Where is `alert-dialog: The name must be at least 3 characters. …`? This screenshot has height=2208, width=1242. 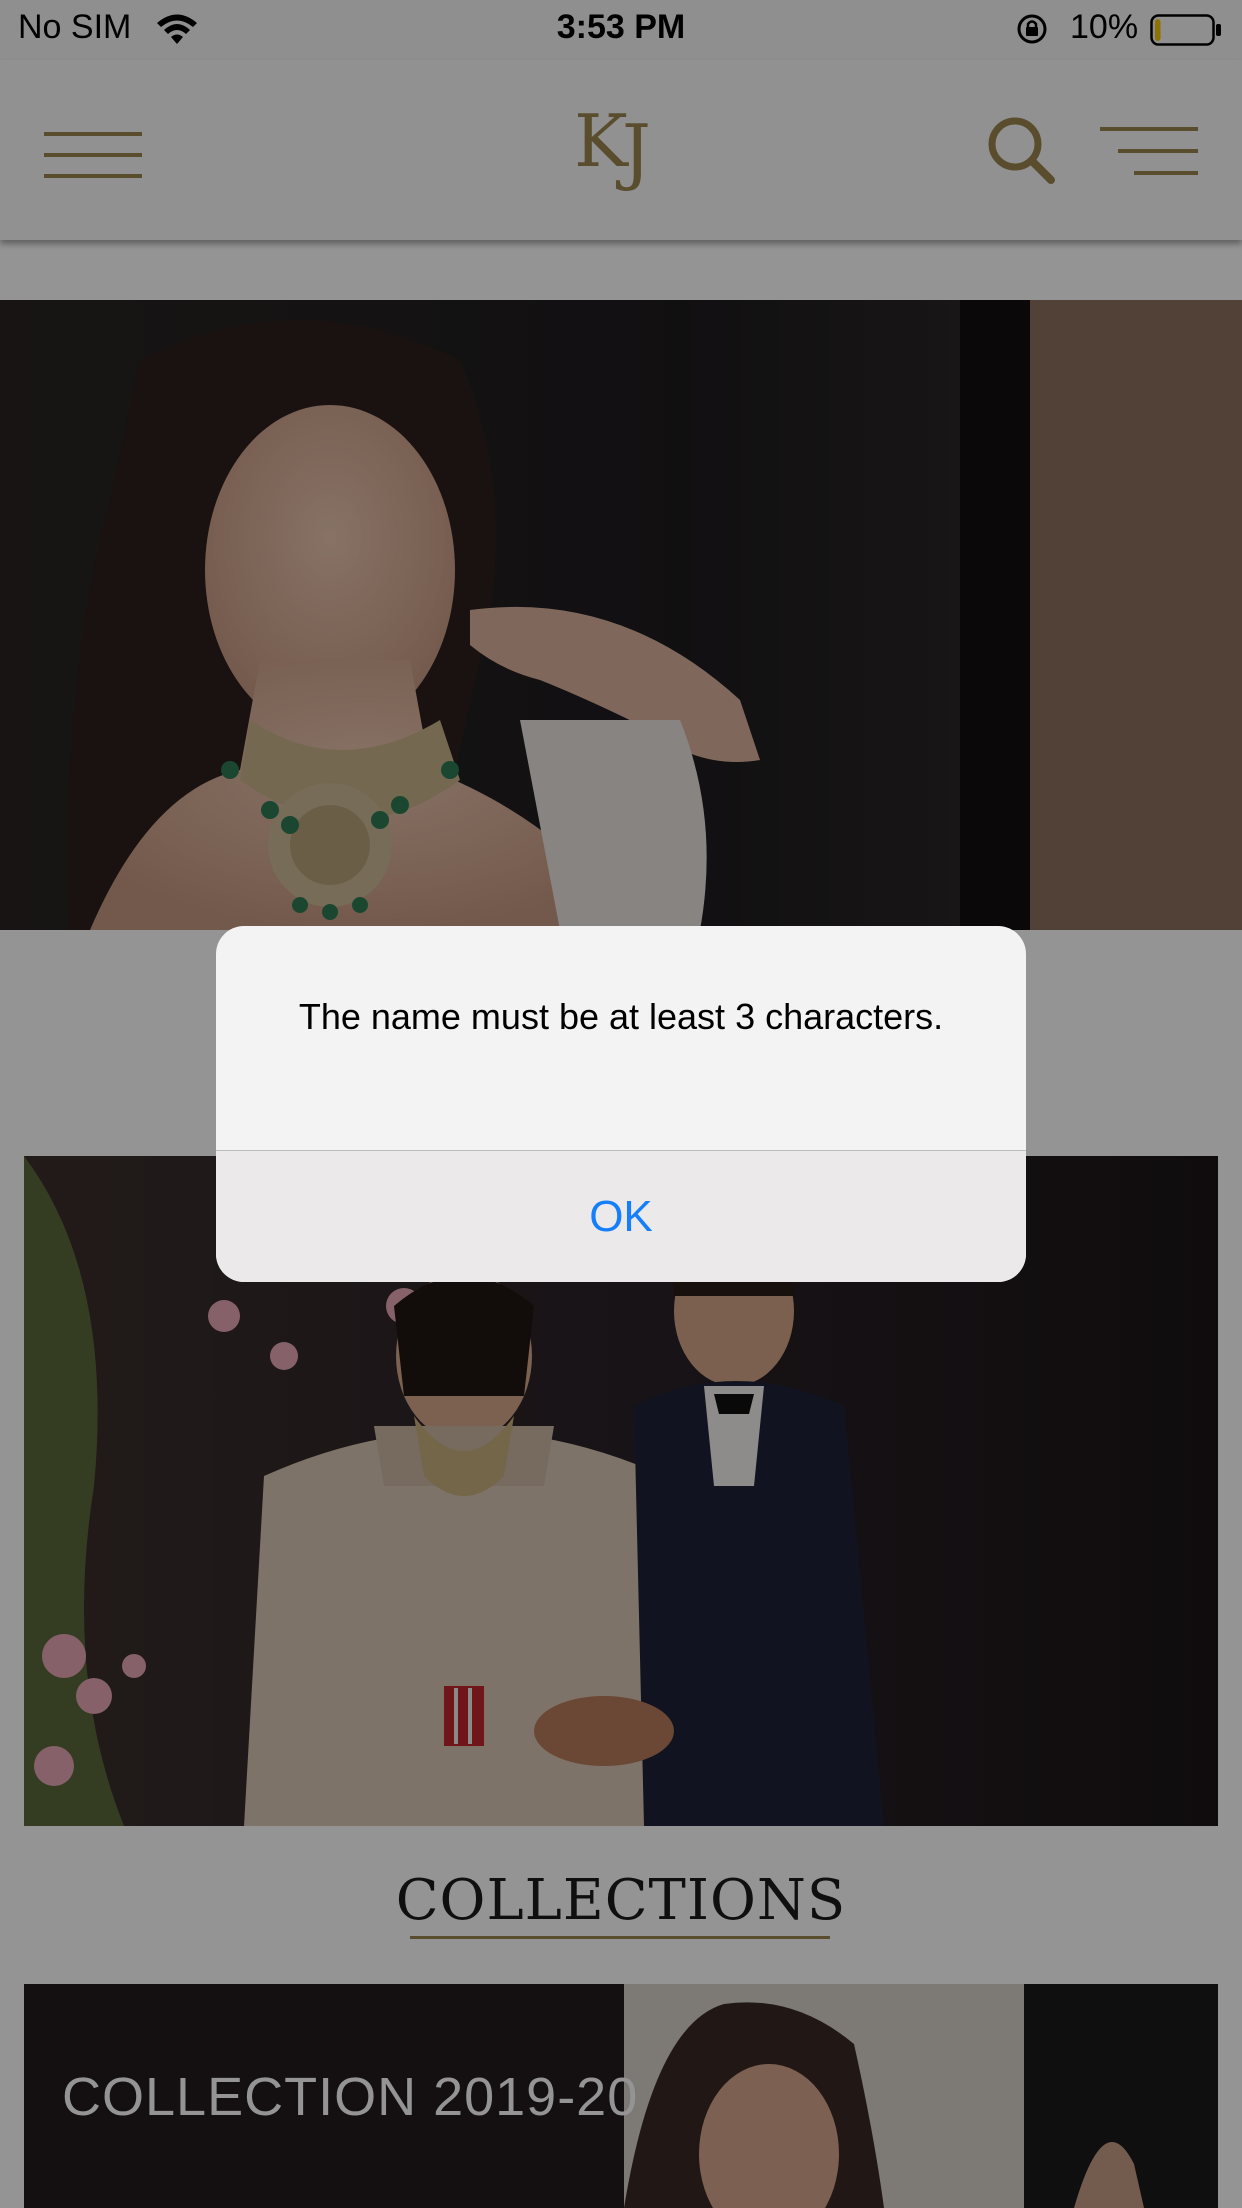 alert-dialog: The name must be at least 3 characters. … is located at coordinates (621, 1104).